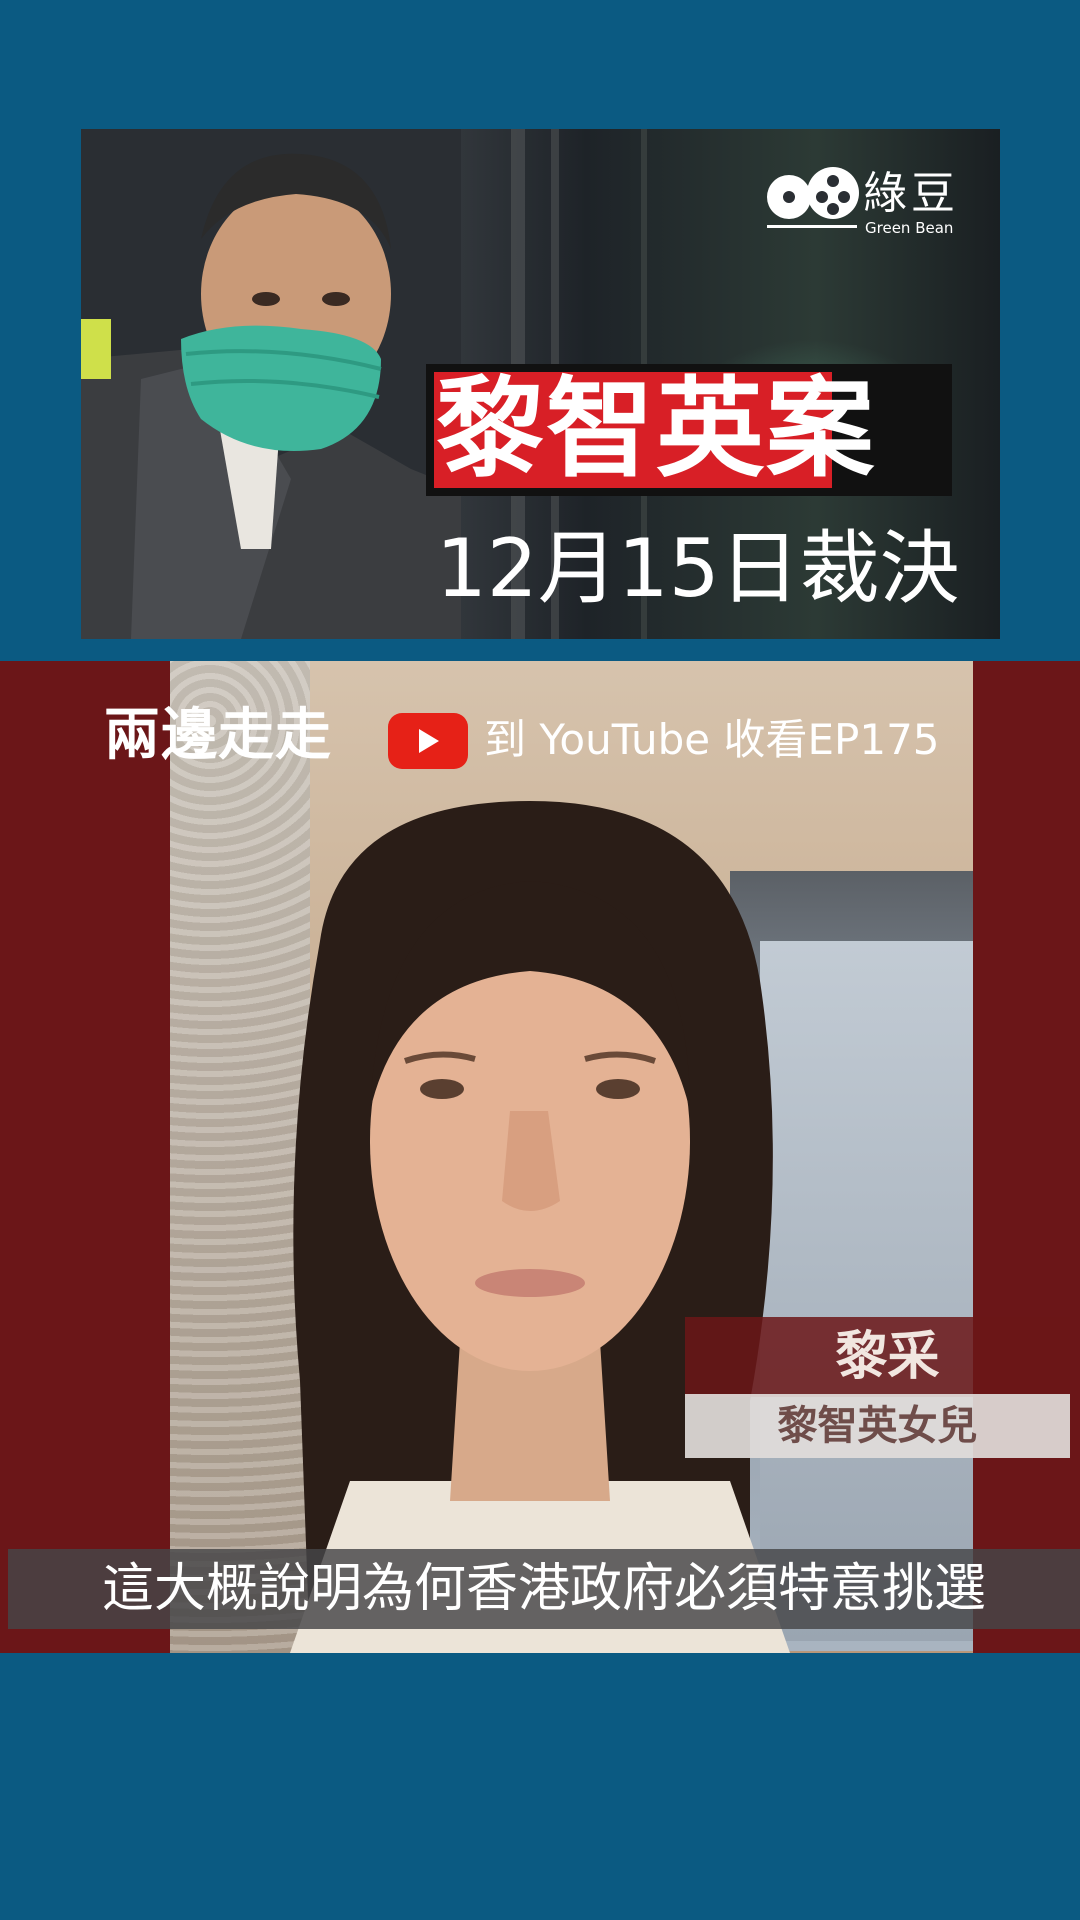  Describe the element at coordinates (712, 740) in the screenshot. I see `youtube-cta-text: 到 YouTube 收看EP175` at that location.